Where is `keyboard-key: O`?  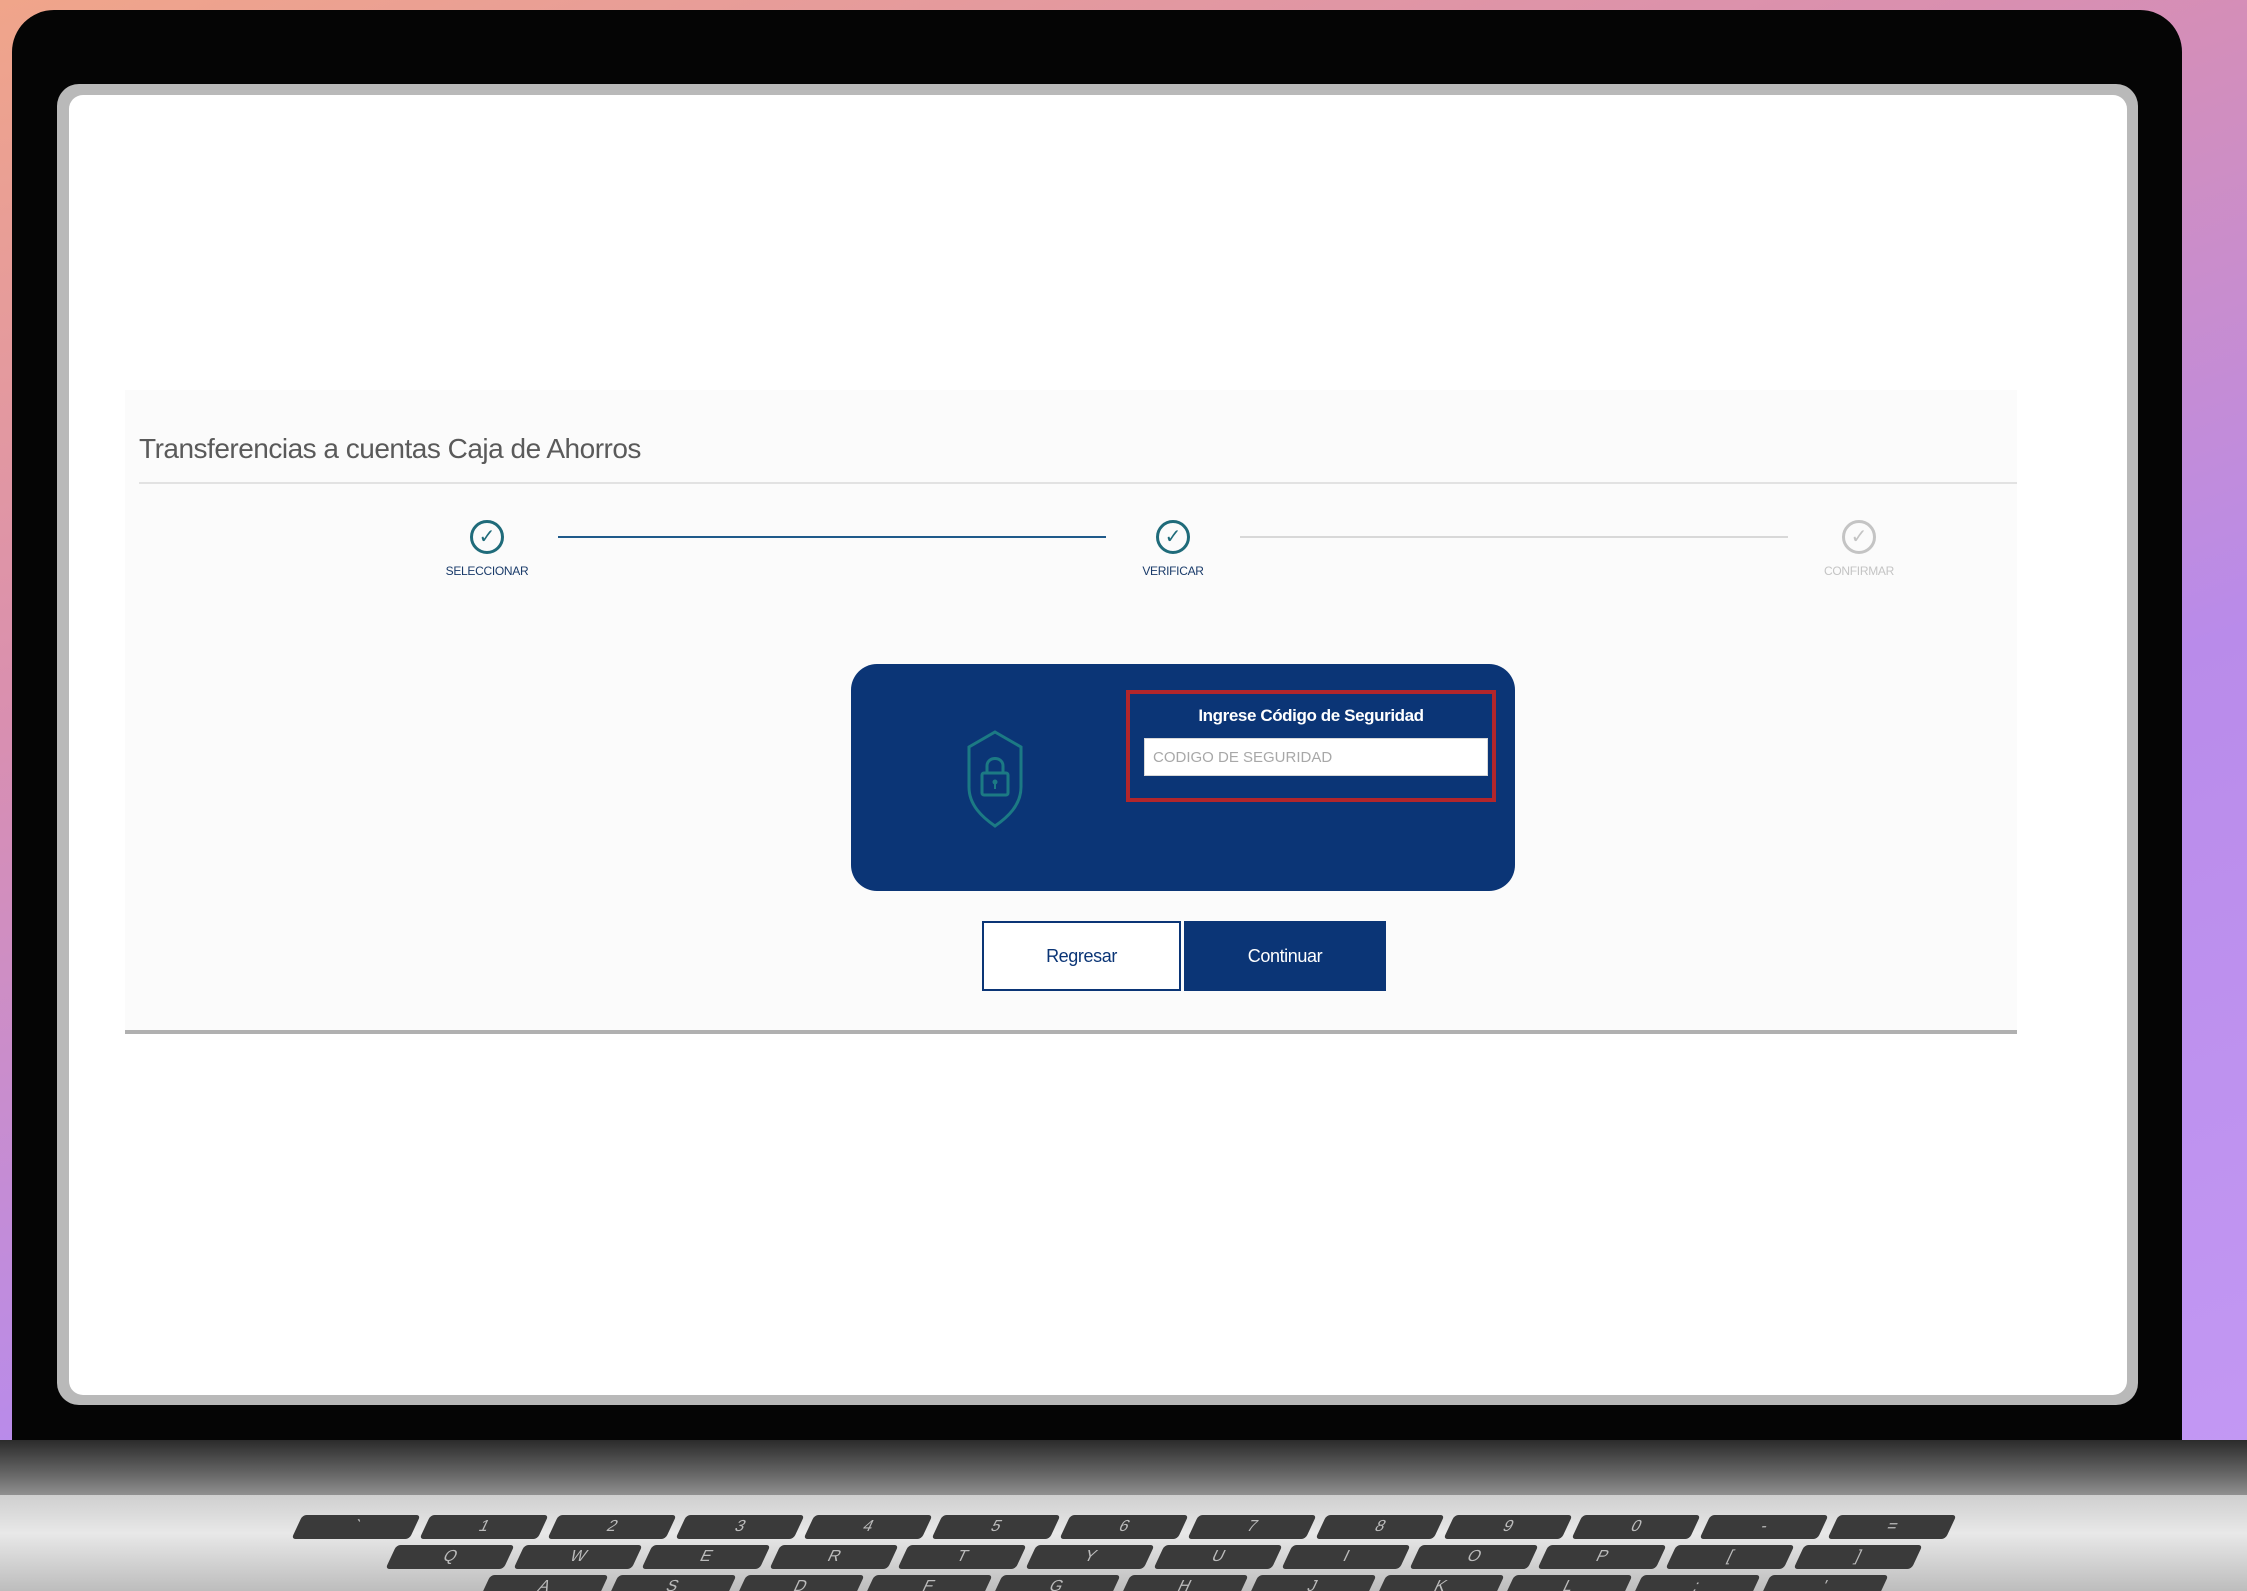
keyboard-key: O is located at coordinates (1473, 1557).